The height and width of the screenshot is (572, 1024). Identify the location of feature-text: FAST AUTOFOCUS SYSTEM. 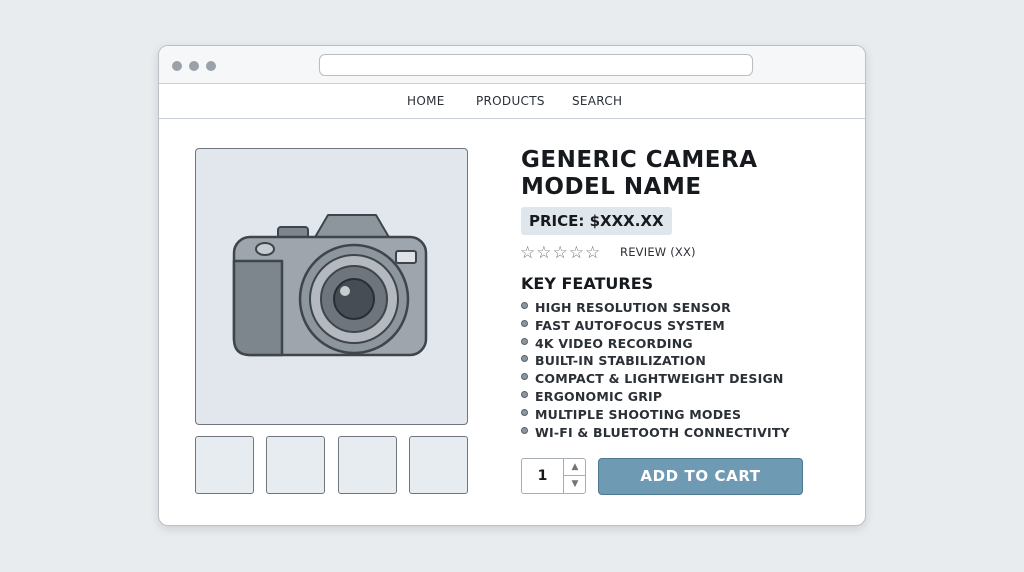
(630, 325).